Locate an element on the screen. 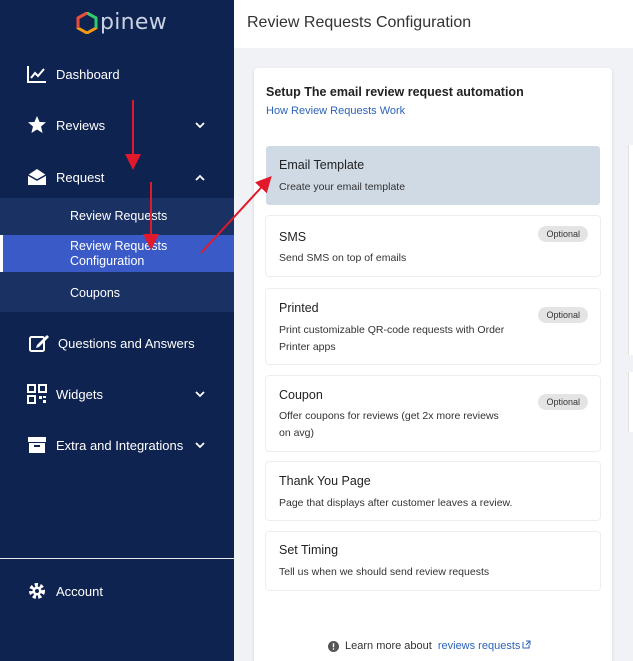  page-title: Review Requests Configuration is located at coordinates (359, 22).